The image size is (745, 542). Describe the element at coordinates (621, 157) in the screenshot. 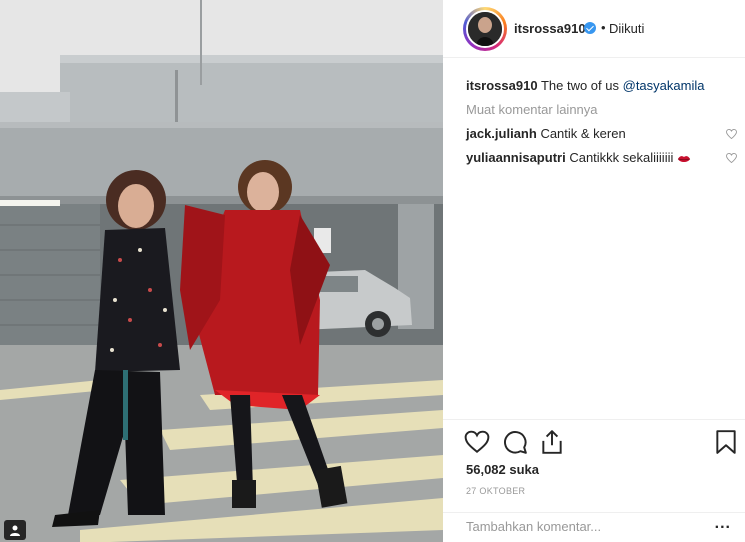

I see `comment-text: Cantikkk sekaliiiiiii` at that location.